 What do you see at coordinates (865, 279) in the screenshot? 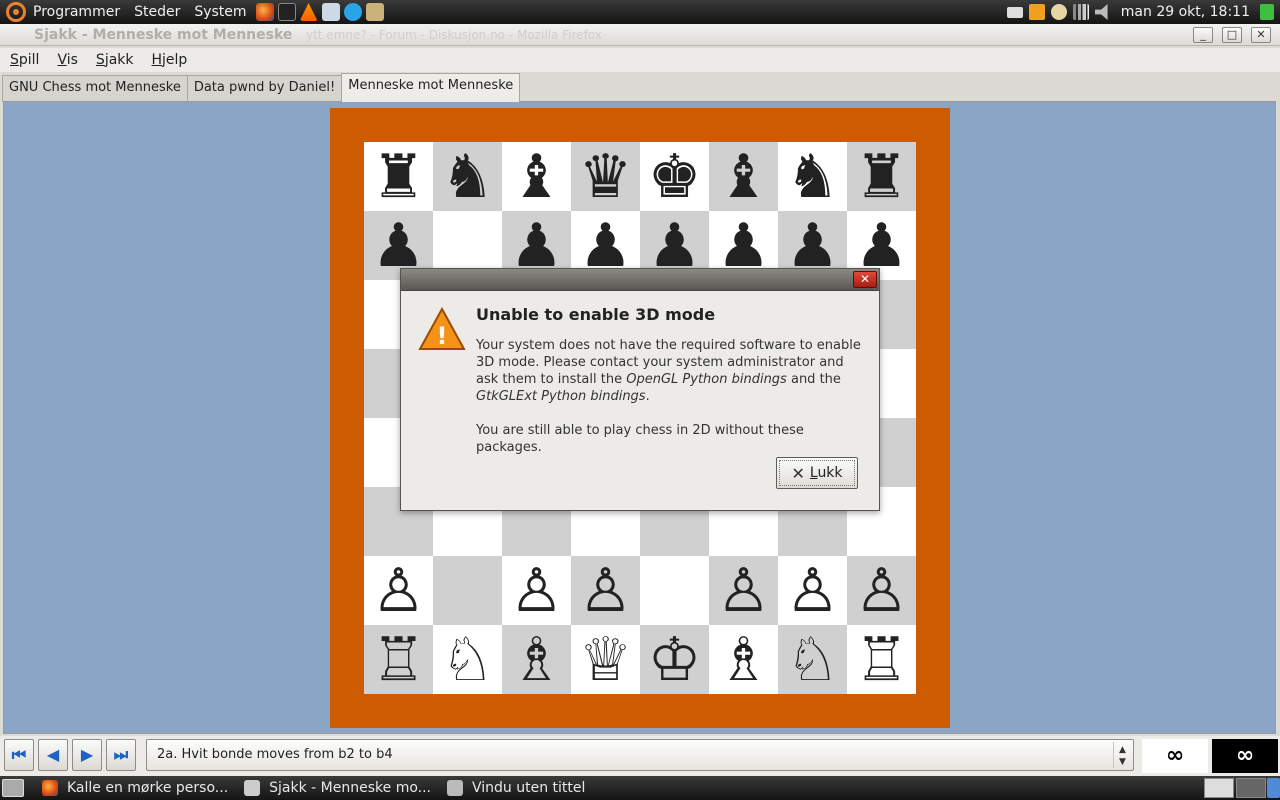
I see `dialog-close-button: ✕` at bounding box center [865, 279].